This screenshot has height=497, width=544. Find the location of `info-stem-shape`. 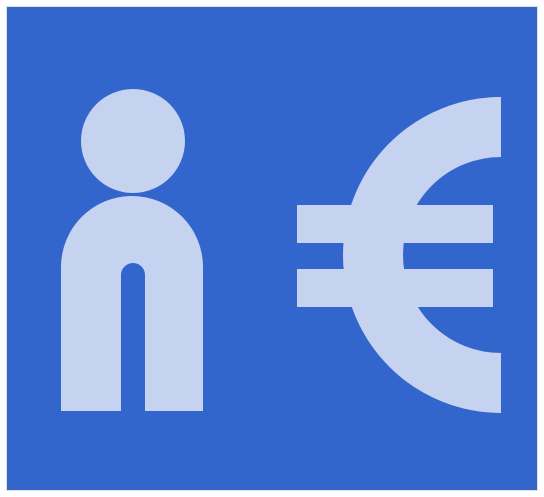

info-stem-shape is located at coordinates (132, 303).